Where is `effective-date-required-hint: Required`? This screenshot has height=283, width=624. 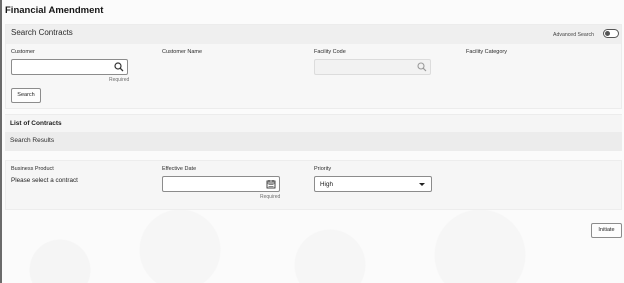 effective-date-required-hint: Required is located at coordinates (270, 197).